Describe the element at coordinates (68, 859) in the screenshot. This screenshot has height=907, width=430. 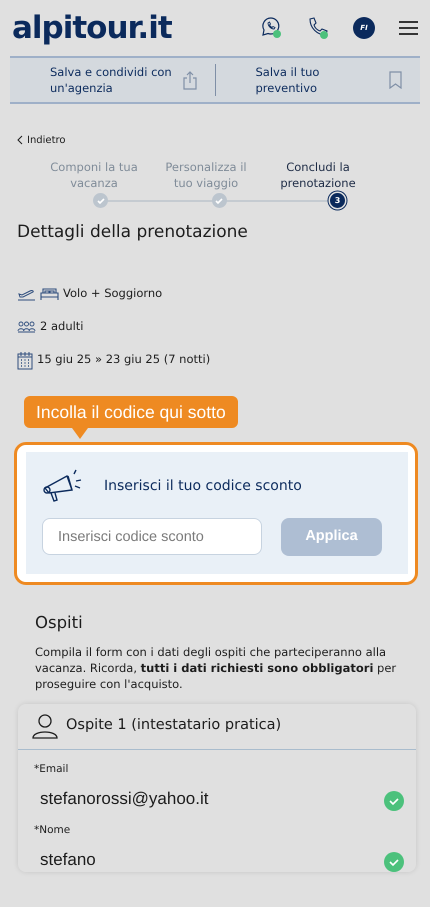
I see `field-value: stefano` at that location.